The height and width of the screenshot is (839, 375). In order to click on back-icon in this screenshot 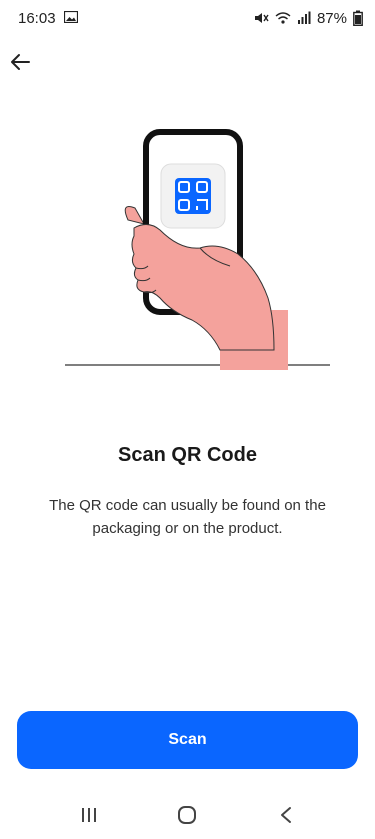, I will do `click(286, 817)`.